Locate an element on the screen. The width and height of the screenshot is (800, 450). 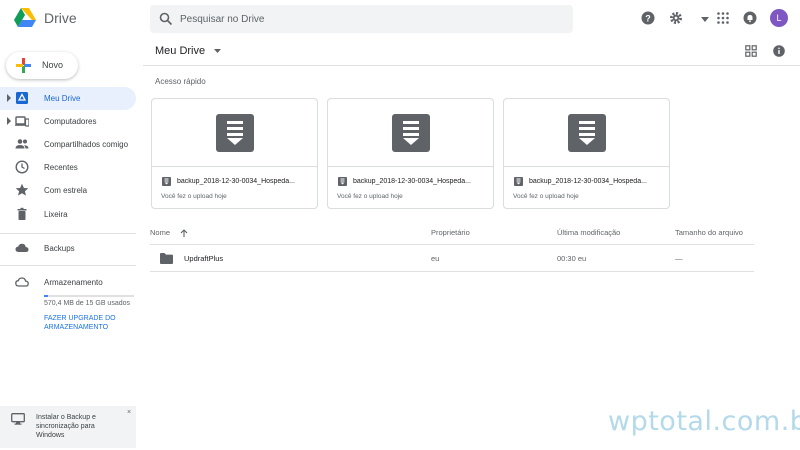
info-icon is located at coordinates (779, 51).